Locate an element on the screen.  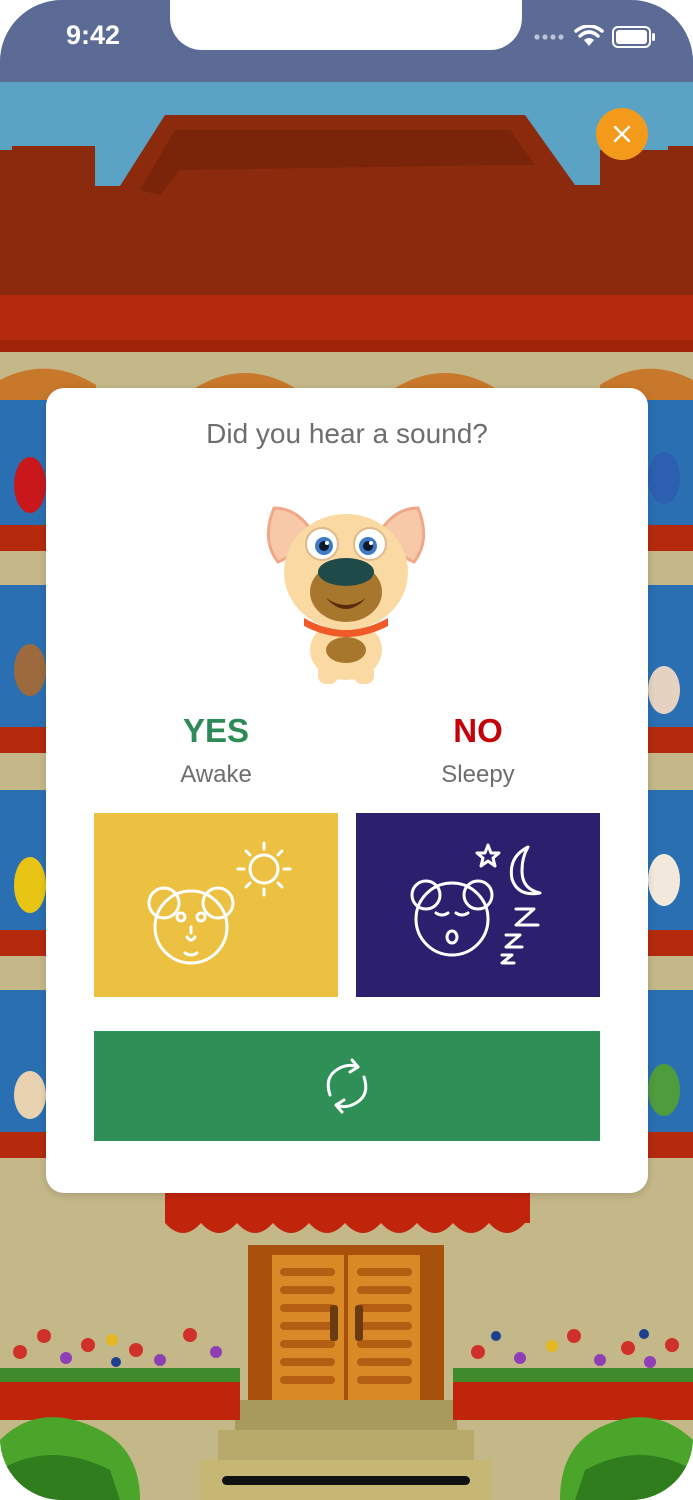
awake-button is located at coordinates (216, 905).